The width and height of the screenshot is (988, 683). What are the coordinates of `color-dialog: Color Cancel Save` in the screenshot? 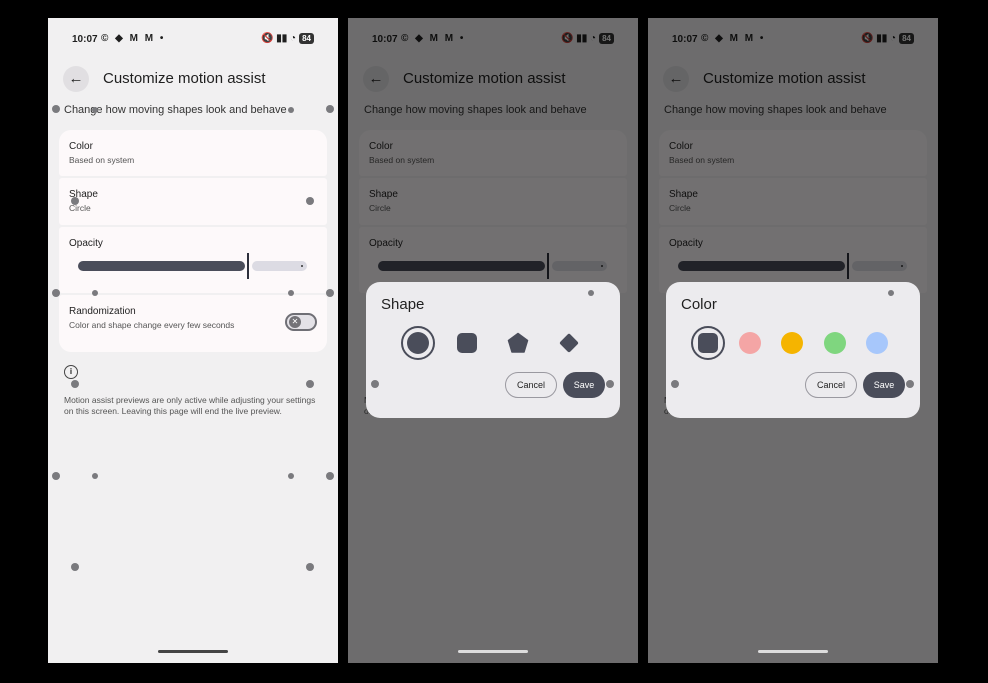 It's located at (793, 350).